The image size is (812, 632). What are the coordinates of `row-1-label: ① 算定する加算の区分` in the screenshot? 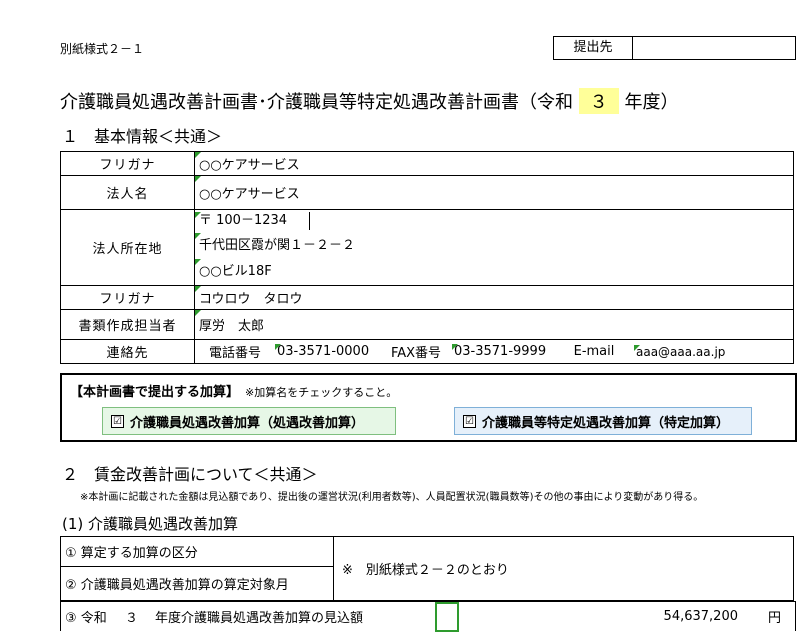 It's located at (197, 551).